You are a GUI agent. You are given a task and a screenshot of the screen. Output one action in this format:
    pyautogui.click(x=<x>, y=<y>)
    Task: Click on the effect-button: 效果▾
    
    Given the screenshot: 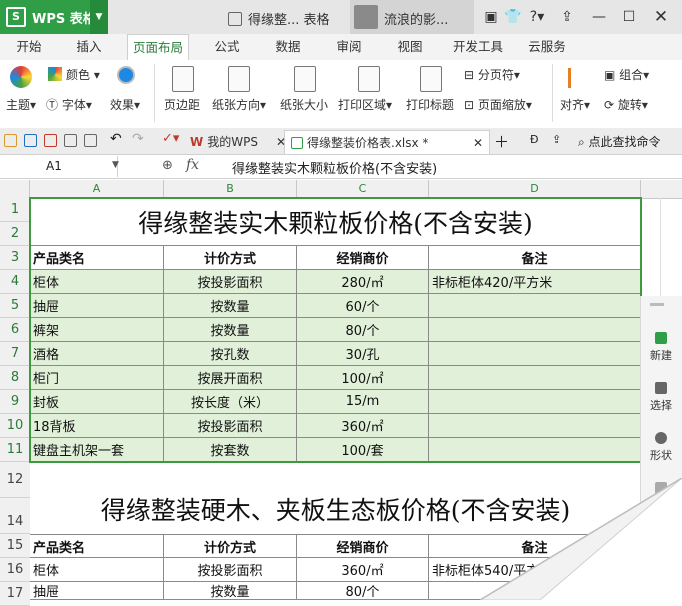 What is the action you would take?
    pyautogui.click(x=125, y=104)
    